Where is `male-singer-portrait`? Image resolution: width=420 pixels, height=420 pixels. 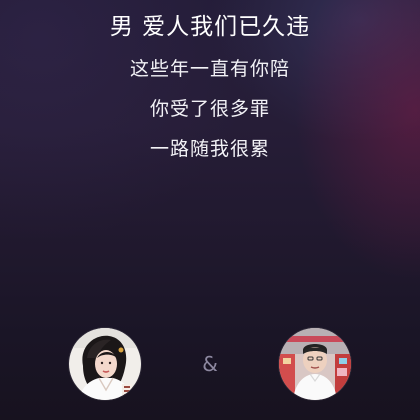 male-singer-portrait is located at coordinates (315, 364).